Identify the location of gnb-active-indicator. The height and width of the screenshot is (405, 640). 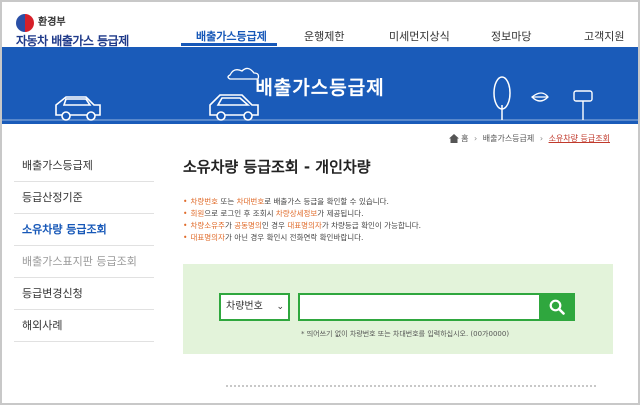
(229, 44).